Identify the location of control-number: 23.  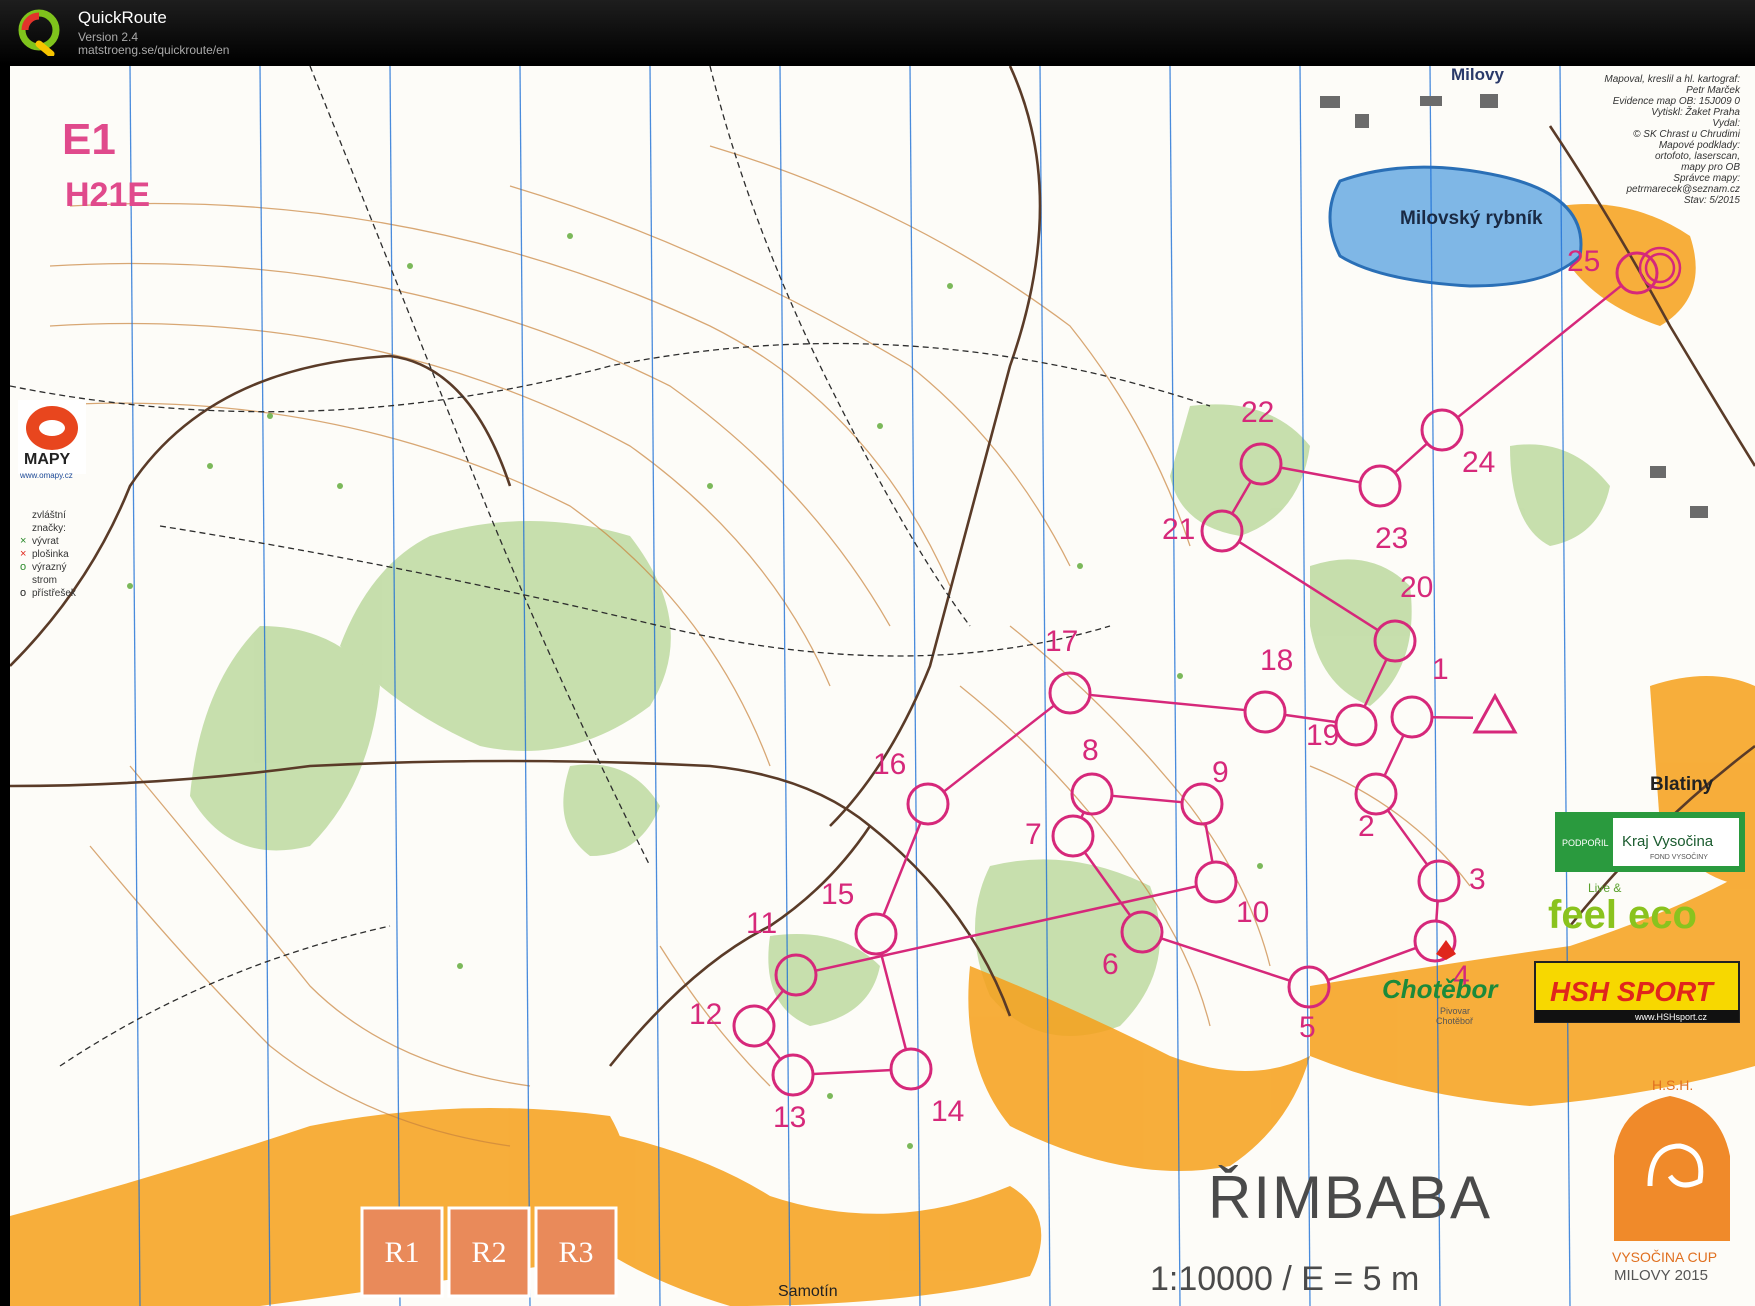
(1391, 538).